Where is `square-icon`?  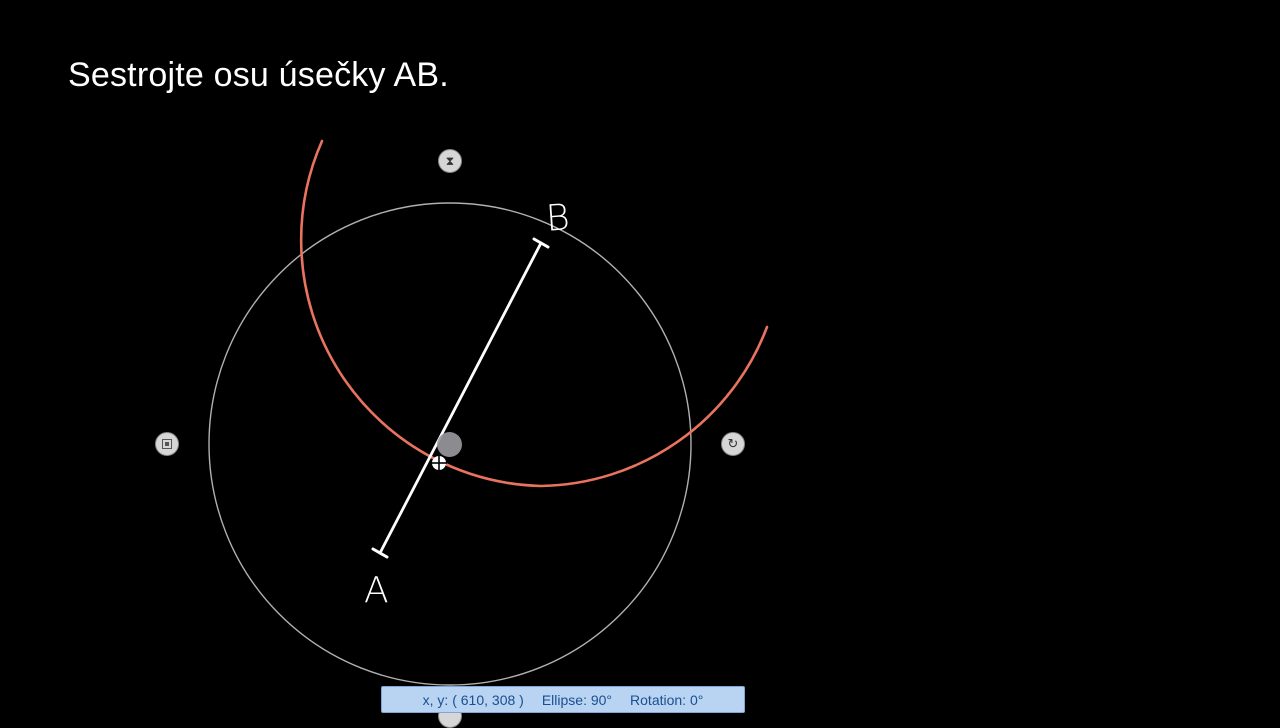 square-icon is located at coordinates (167, 444).